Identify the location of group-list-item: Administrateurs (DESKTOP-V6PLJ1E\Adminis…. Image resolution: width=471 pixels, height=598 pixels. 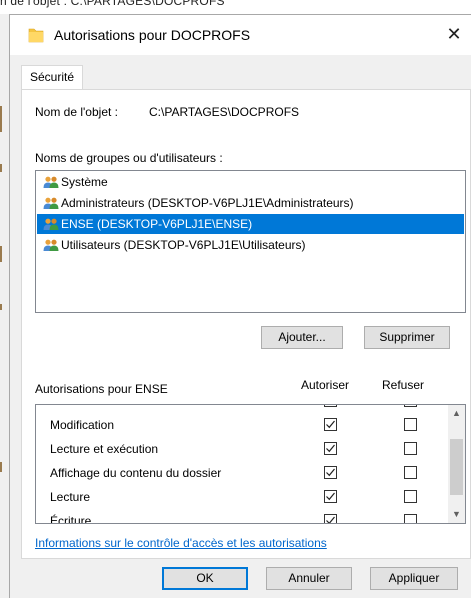
(250, 203).